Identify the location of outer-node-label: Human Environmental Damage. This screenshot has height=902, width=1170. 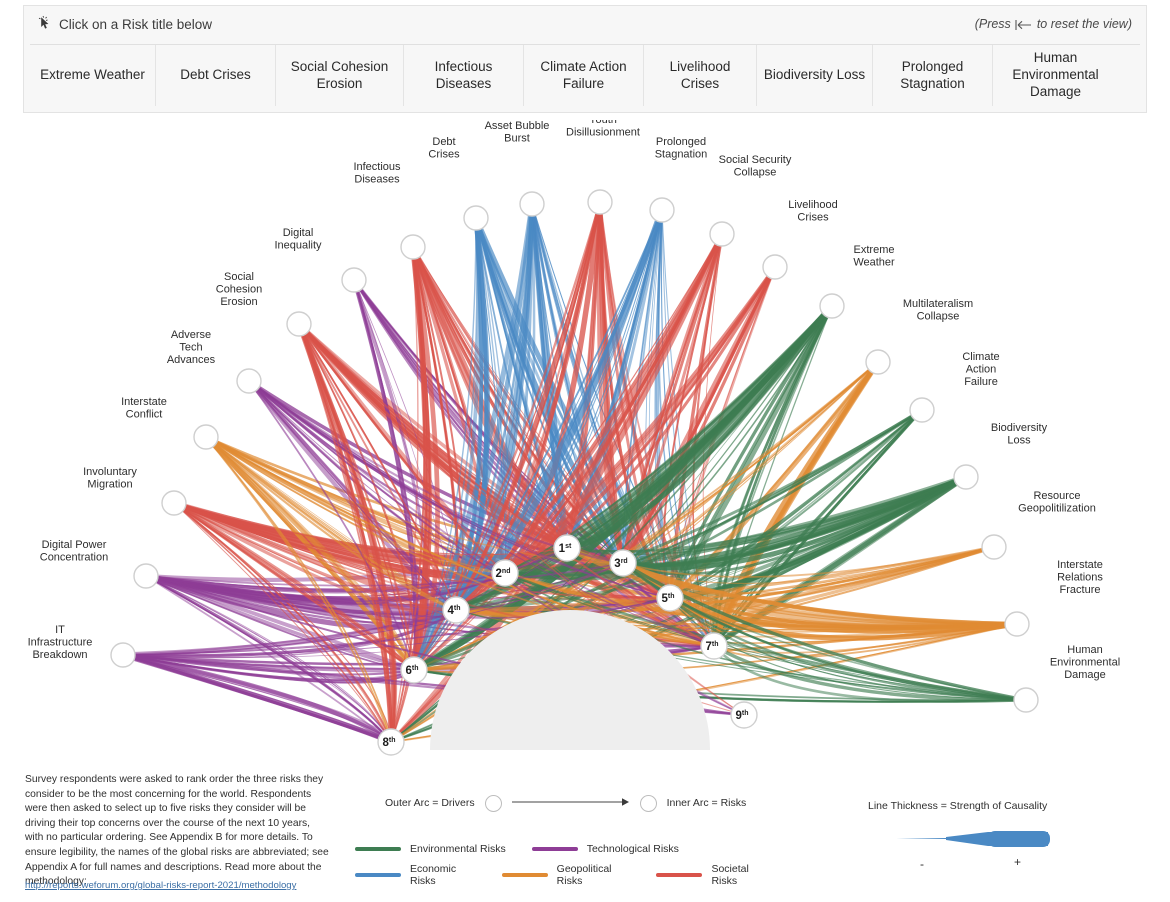
(1085, 662).